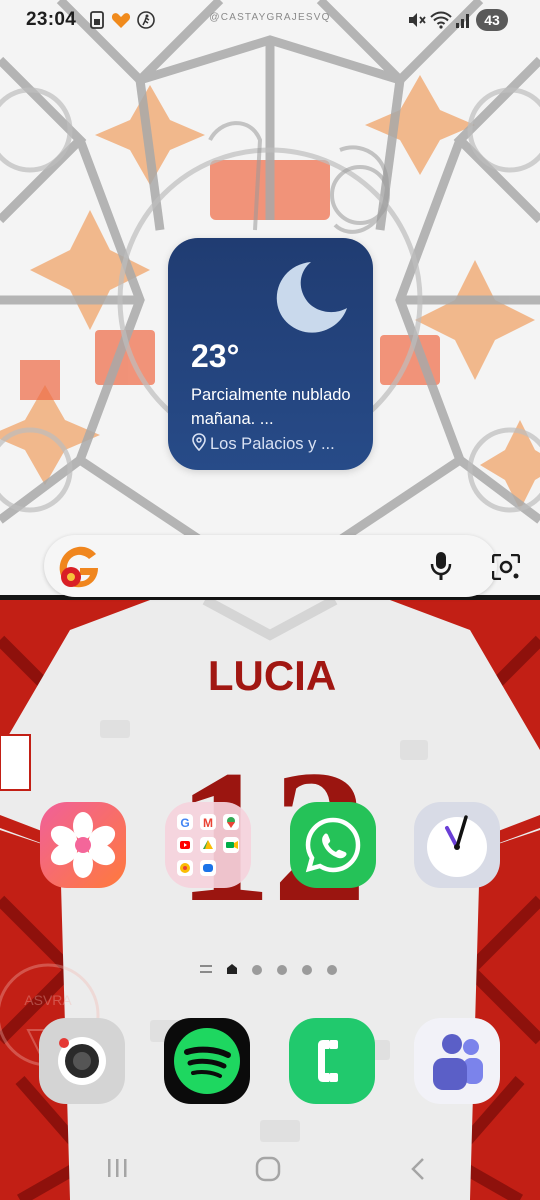 This screenshot has height=1200, width=540. I want to click on signal-icon, so click(463, 22).